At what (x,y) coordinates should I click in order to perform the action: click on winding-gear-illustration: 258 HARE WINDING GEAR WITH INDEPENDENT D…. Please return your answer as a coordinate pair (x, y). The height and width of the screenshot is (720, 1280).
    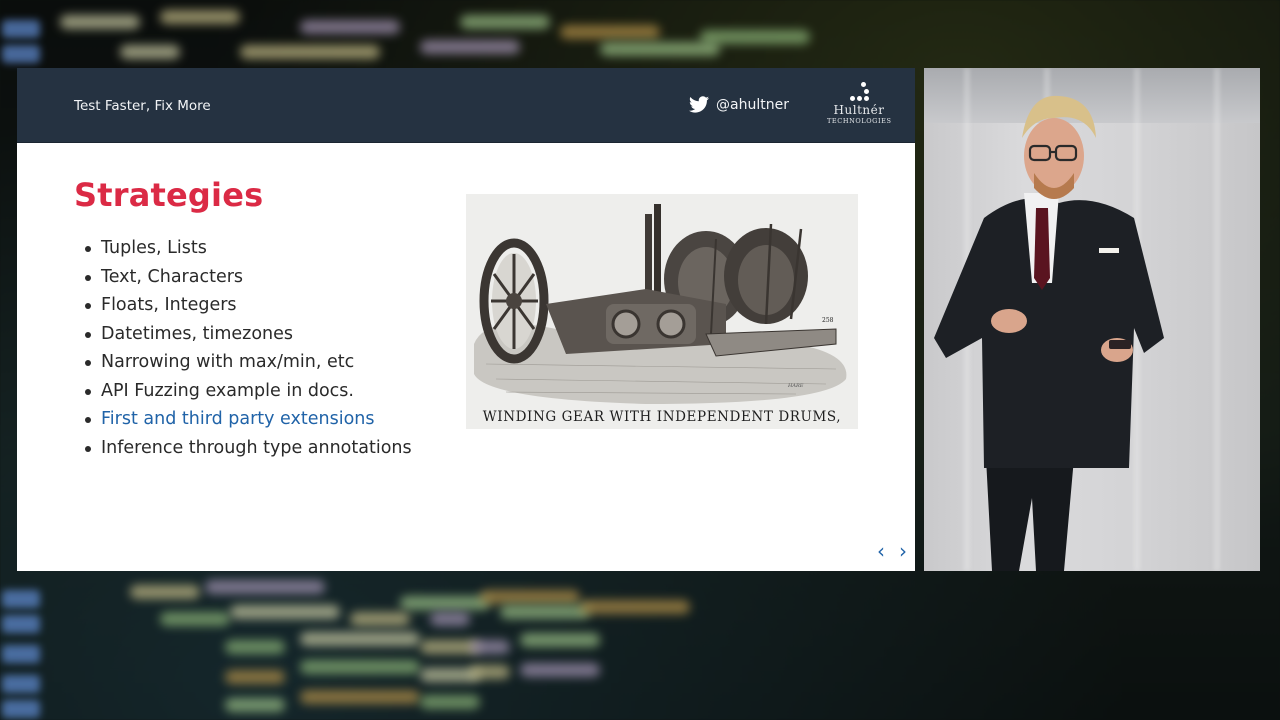
    Looking at the image, I should click on (662, 311).